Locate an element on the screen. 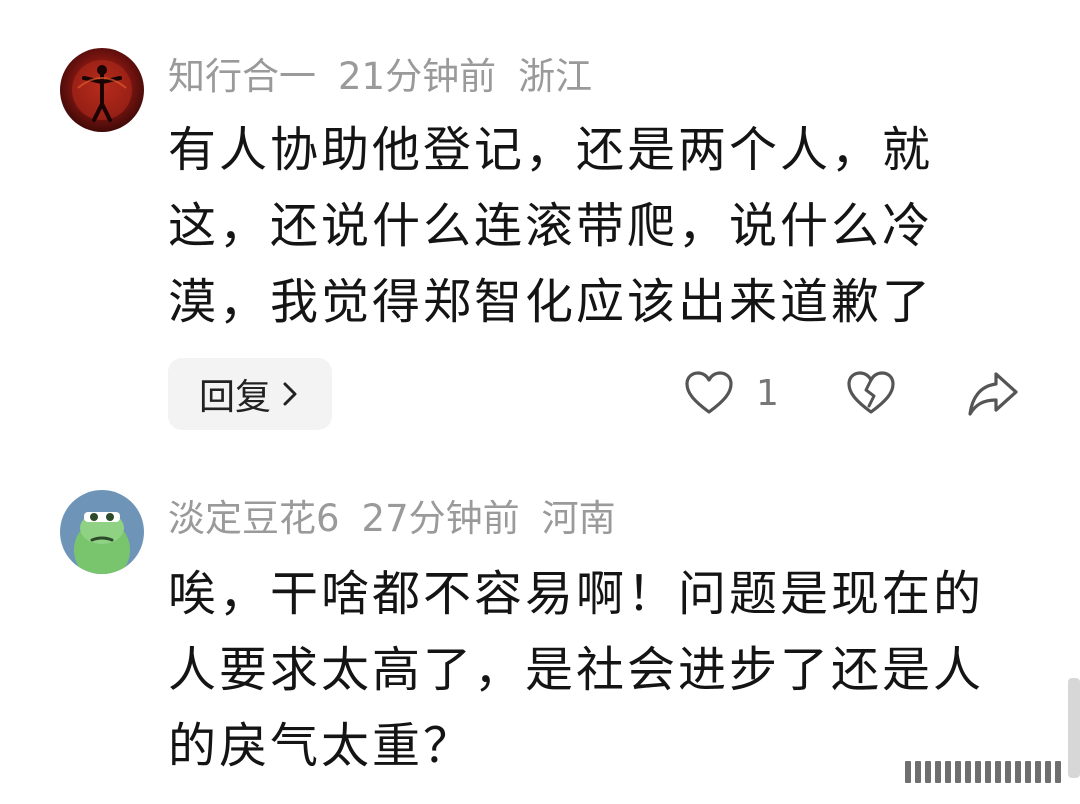 This screenshot has width=1080, height=804. dislike-button is located at coordinates (871, 393).